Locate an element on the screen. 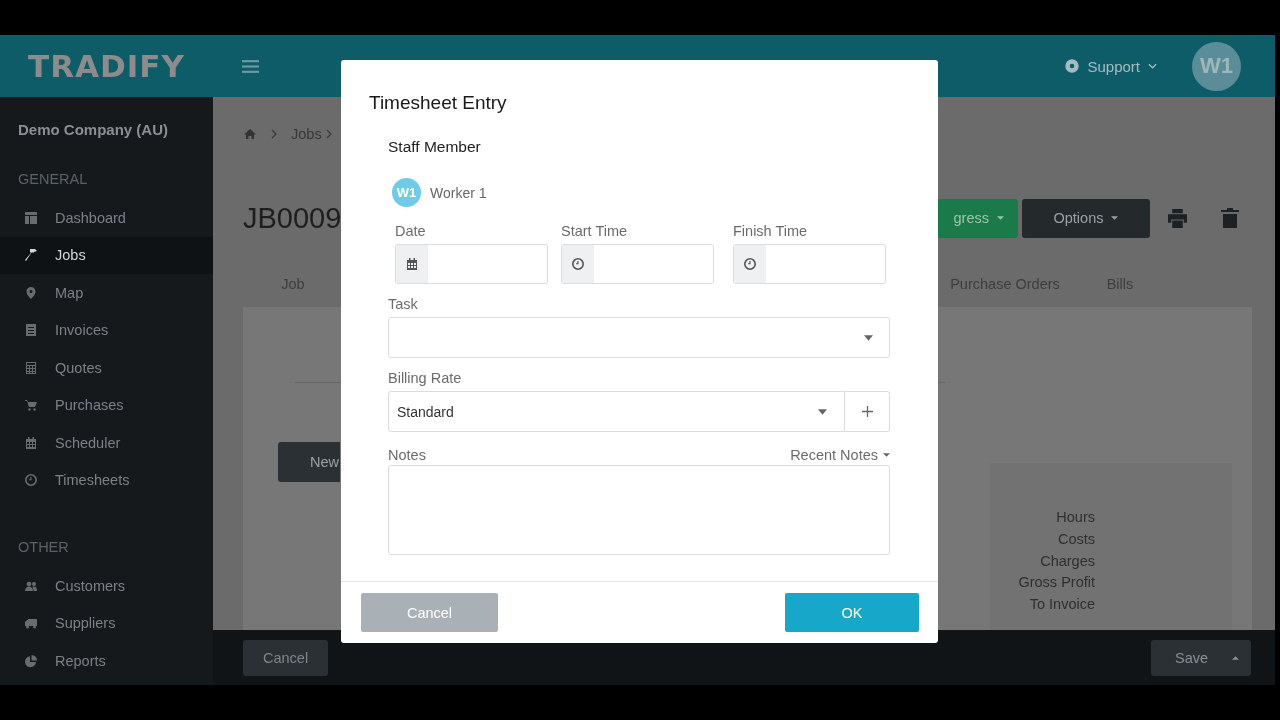 The image size is (1280, 720). nav-item: Dashboard is located at coordinates (106, 218).